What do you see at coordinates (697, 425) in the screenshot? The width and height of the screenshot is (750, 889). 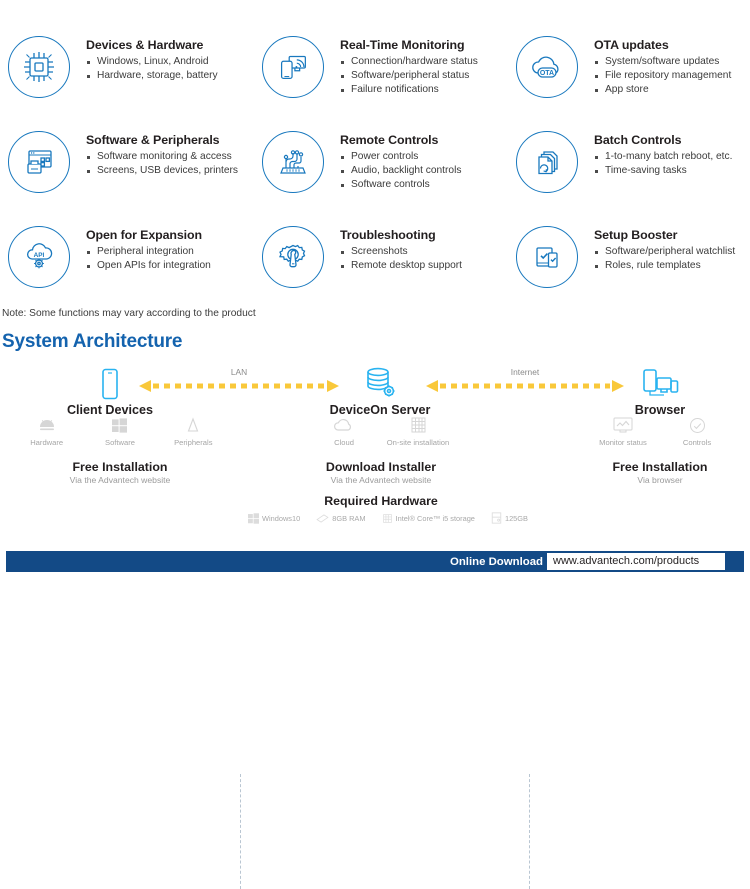 I see `controls-icon` at bounding box center [697, 425].